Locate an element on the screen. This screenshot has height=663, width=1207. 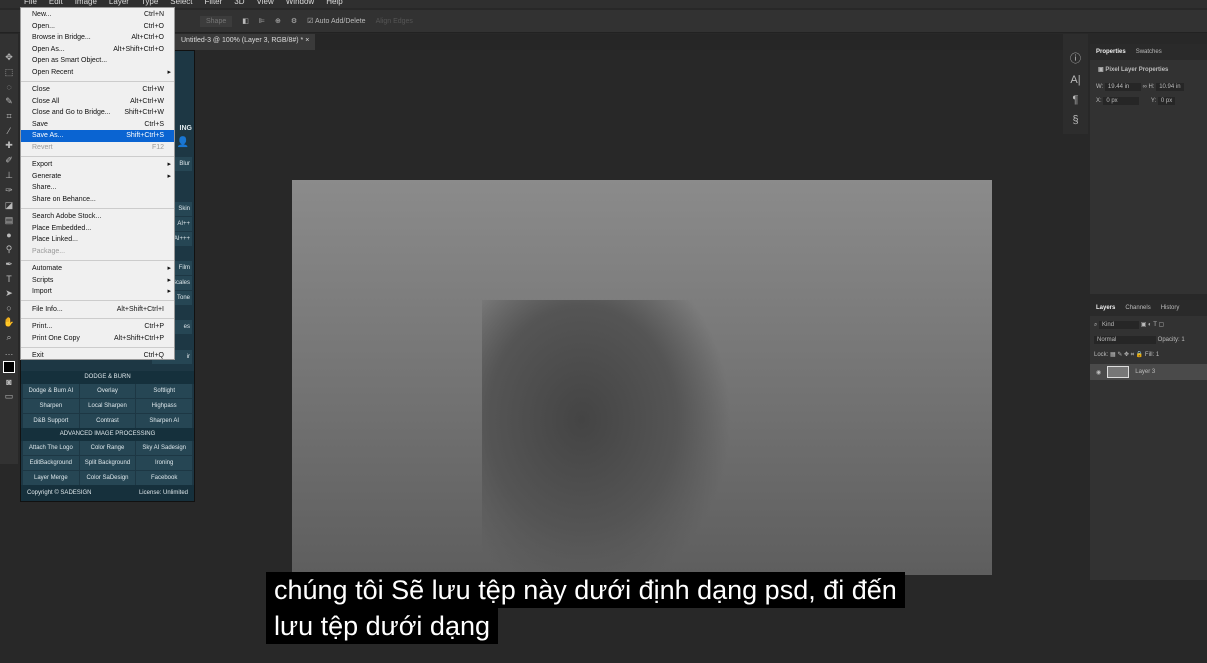
type-icon: T is located at coordinates (9, 279).